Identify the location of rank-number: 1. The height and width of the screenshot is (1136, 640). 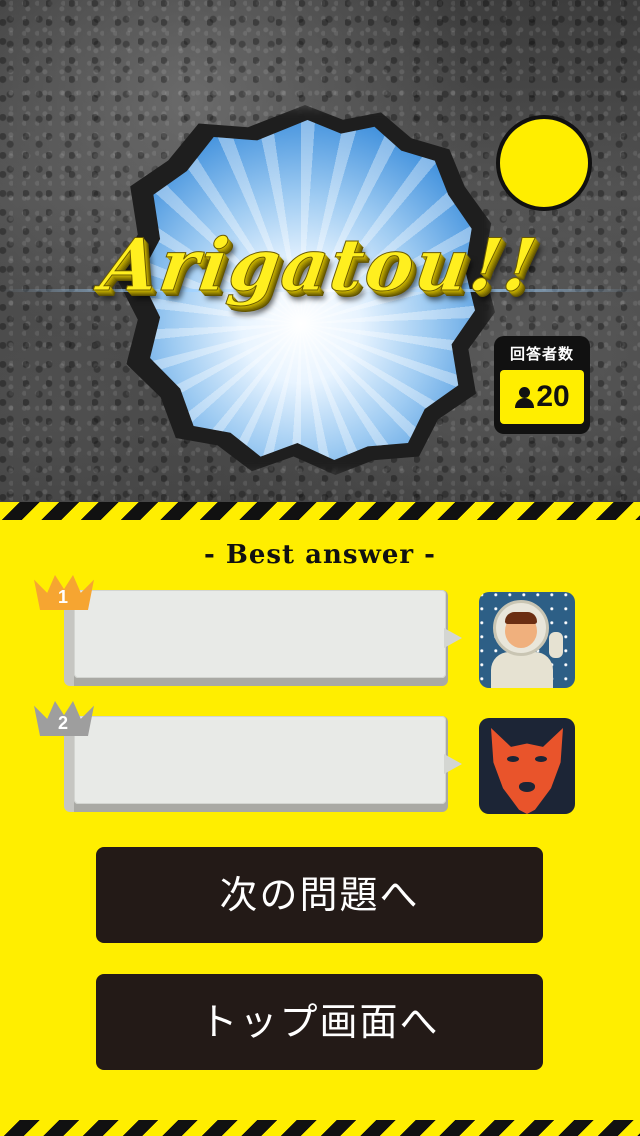
(62, 597).